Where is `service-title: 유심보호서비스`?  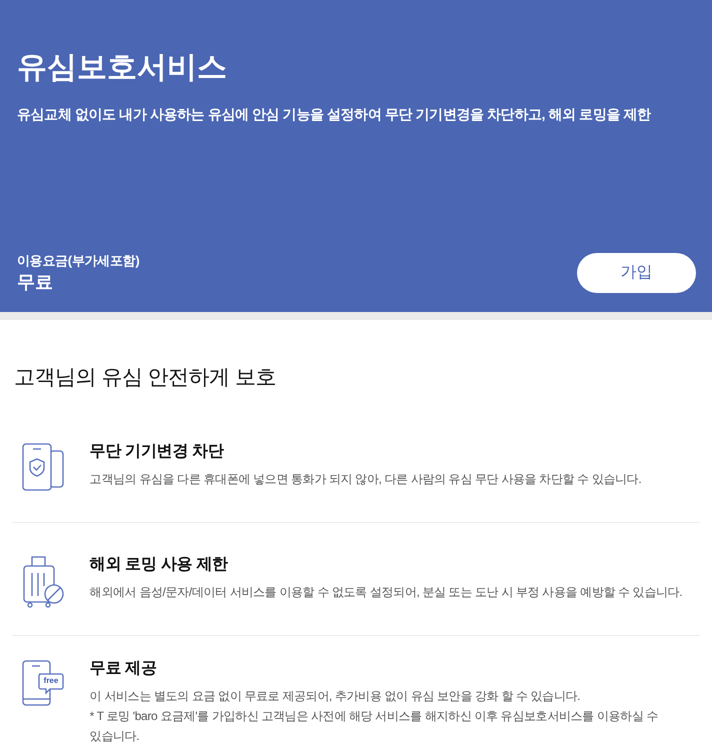
service-title: 유심보호서비스 is located at coordinates (122, 68).